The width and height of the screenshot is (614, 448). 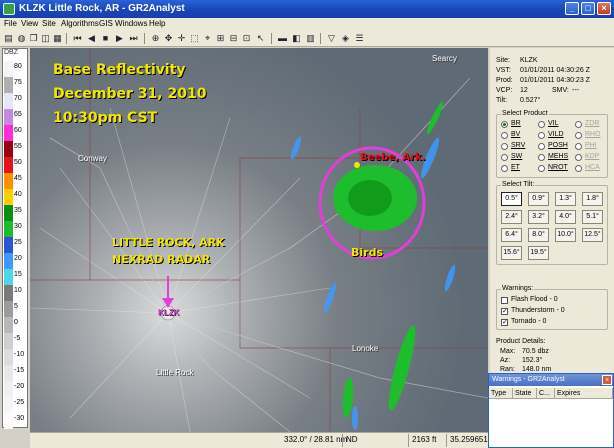 What do you see at coordinates (133, 38) in the screenshot?
I see `last-frame-icon: ⏭` at bounding box center [133, 38].